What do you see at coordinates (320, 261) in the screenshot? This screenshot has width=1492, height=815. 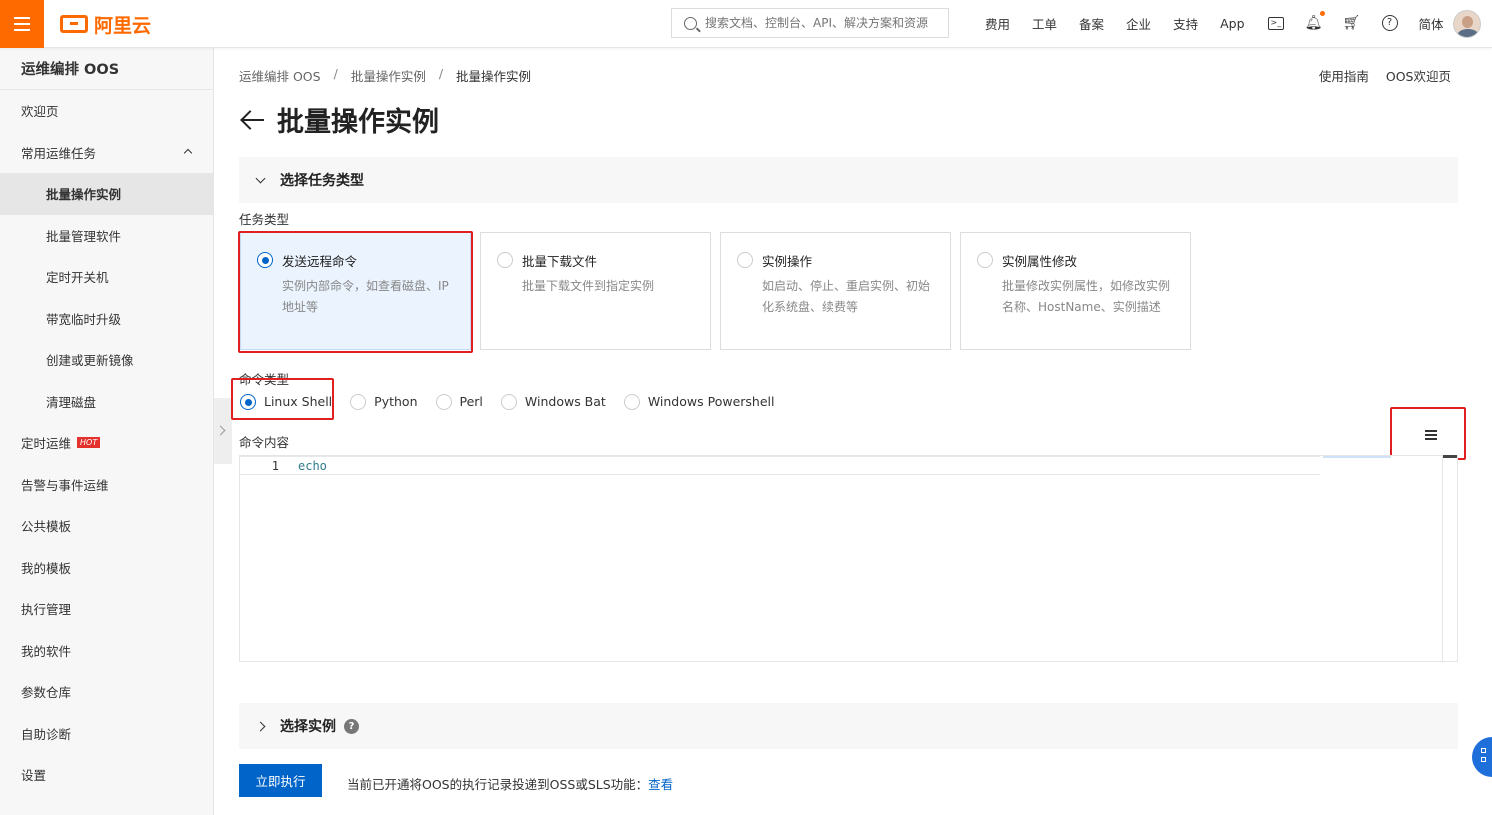 I see `card-title: 发送远程命令` at bounding box center [320, 261].